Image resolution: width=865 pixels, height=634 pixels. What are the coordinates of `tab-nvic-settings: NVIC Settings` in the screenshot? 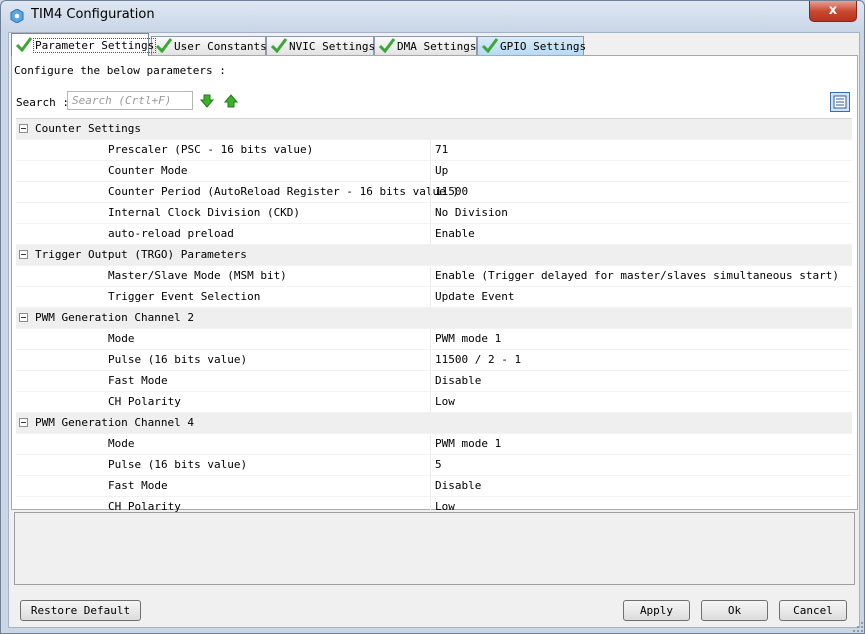 It's located at (321, 45).